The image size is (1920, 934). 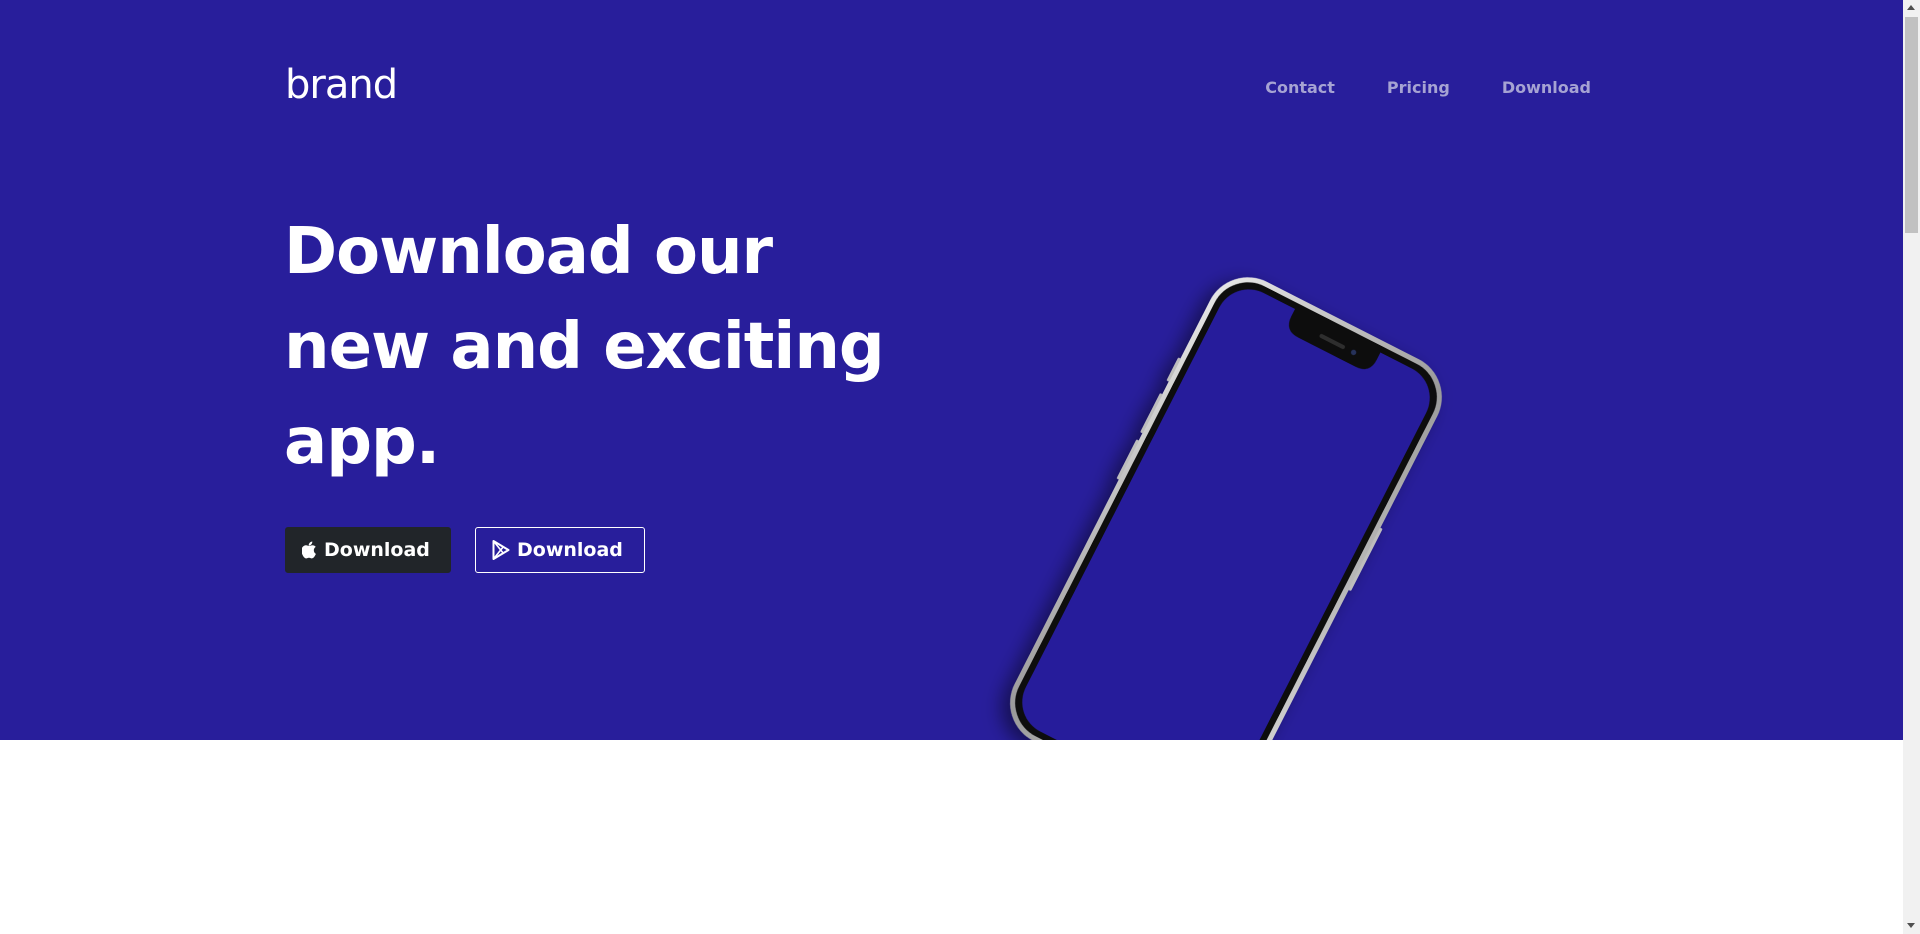 What do you see at coordinates (1911, 125) in the screenshot?
I see `scrollbar-thumb` at bounding box center [1911, 125].